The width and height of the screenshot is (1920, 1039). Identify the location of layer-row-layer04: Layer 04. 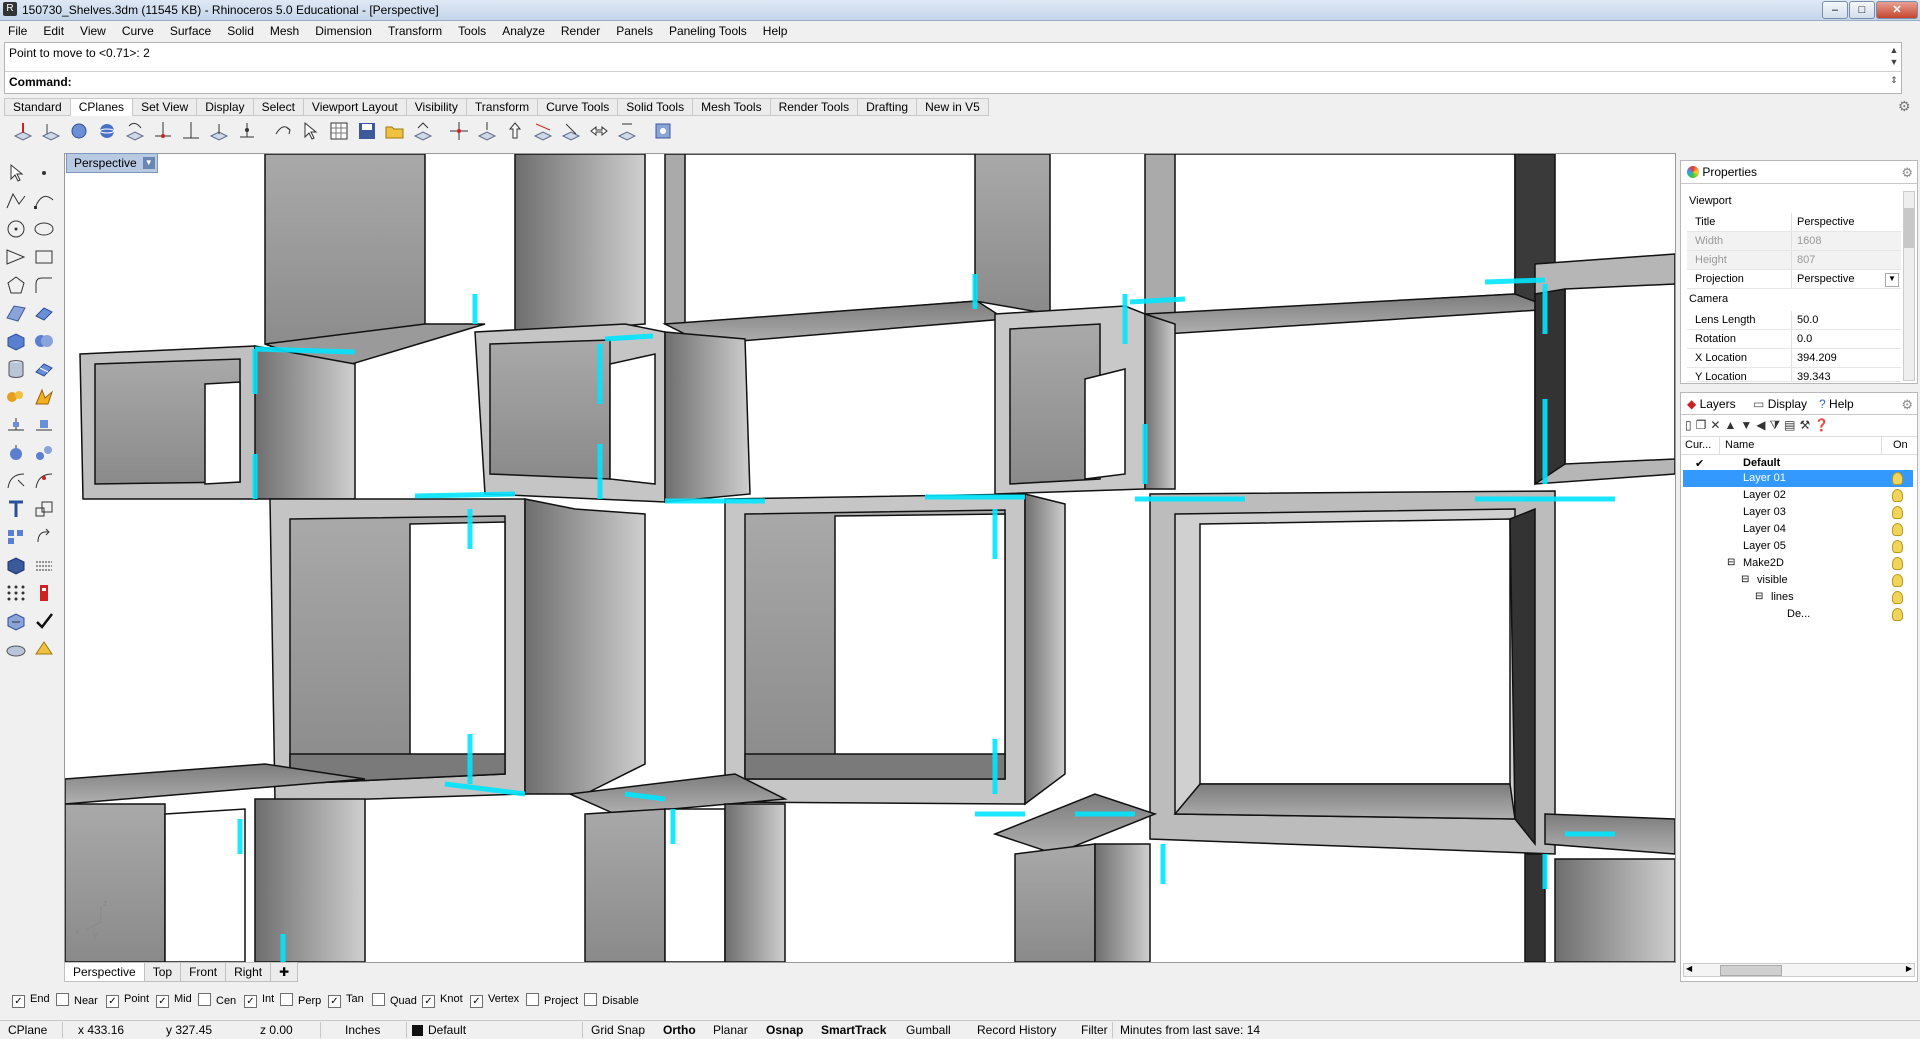
(1798, 529).